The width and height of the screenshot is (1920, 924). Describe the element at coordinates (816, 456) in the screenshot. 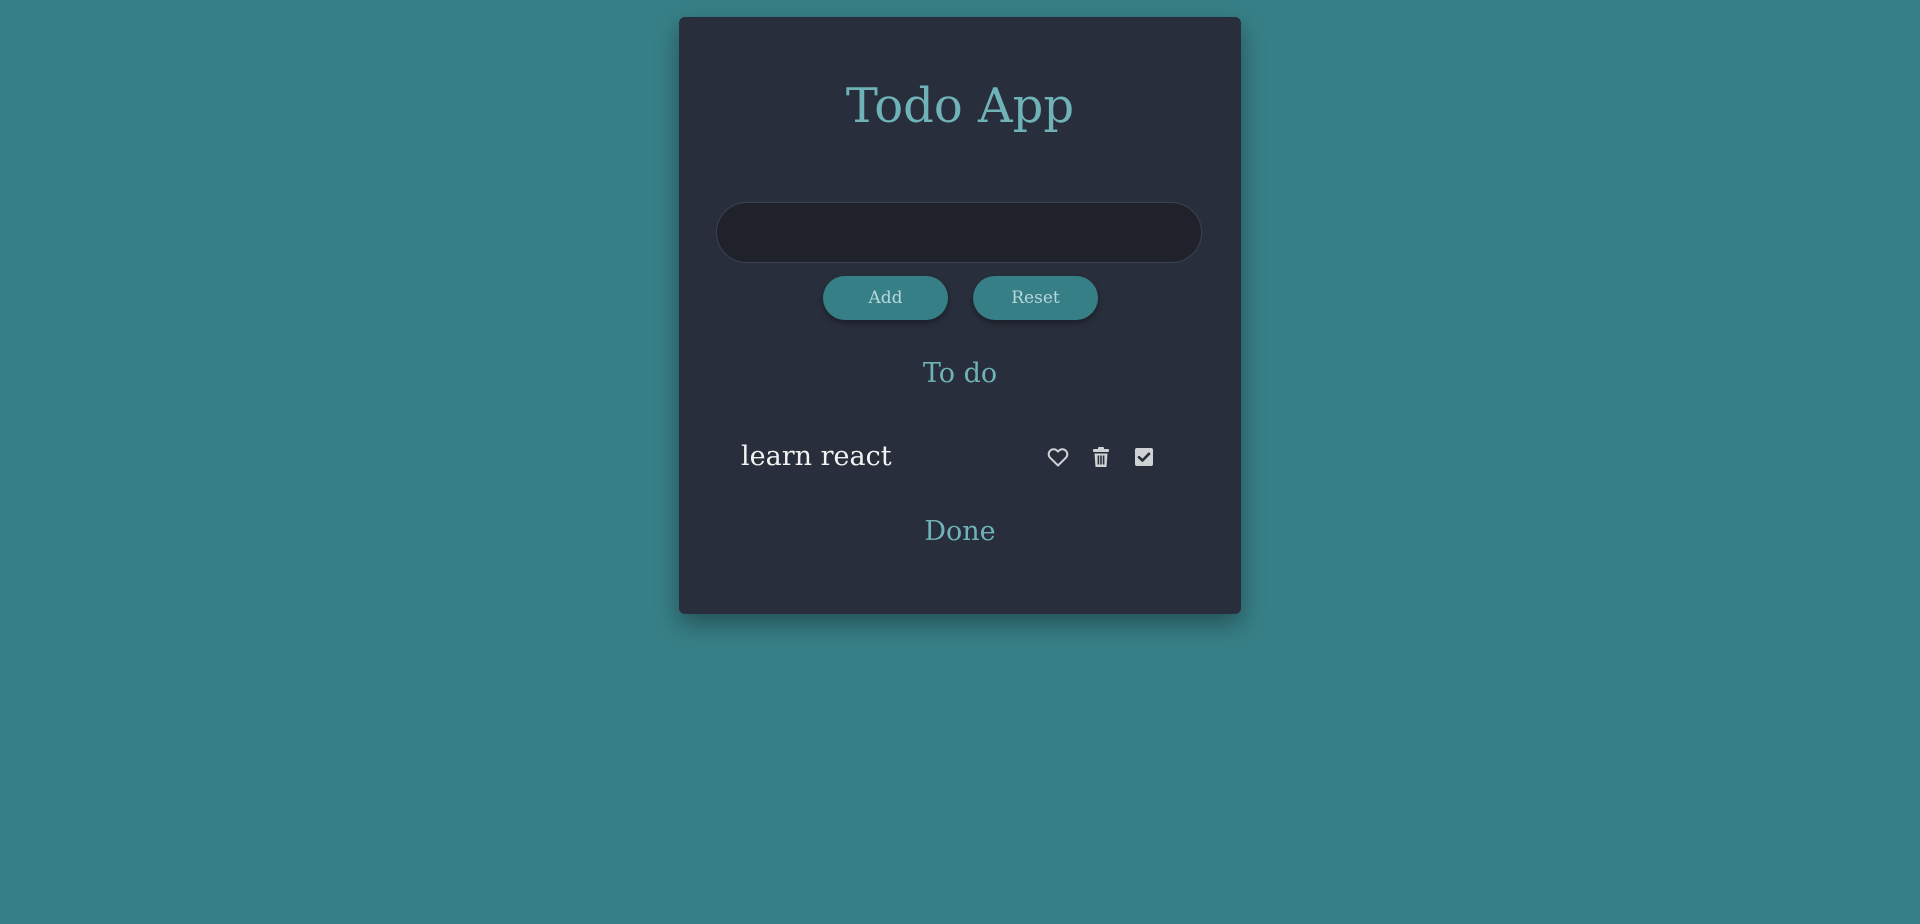

I see `todo-item-text: learn react` at that location.